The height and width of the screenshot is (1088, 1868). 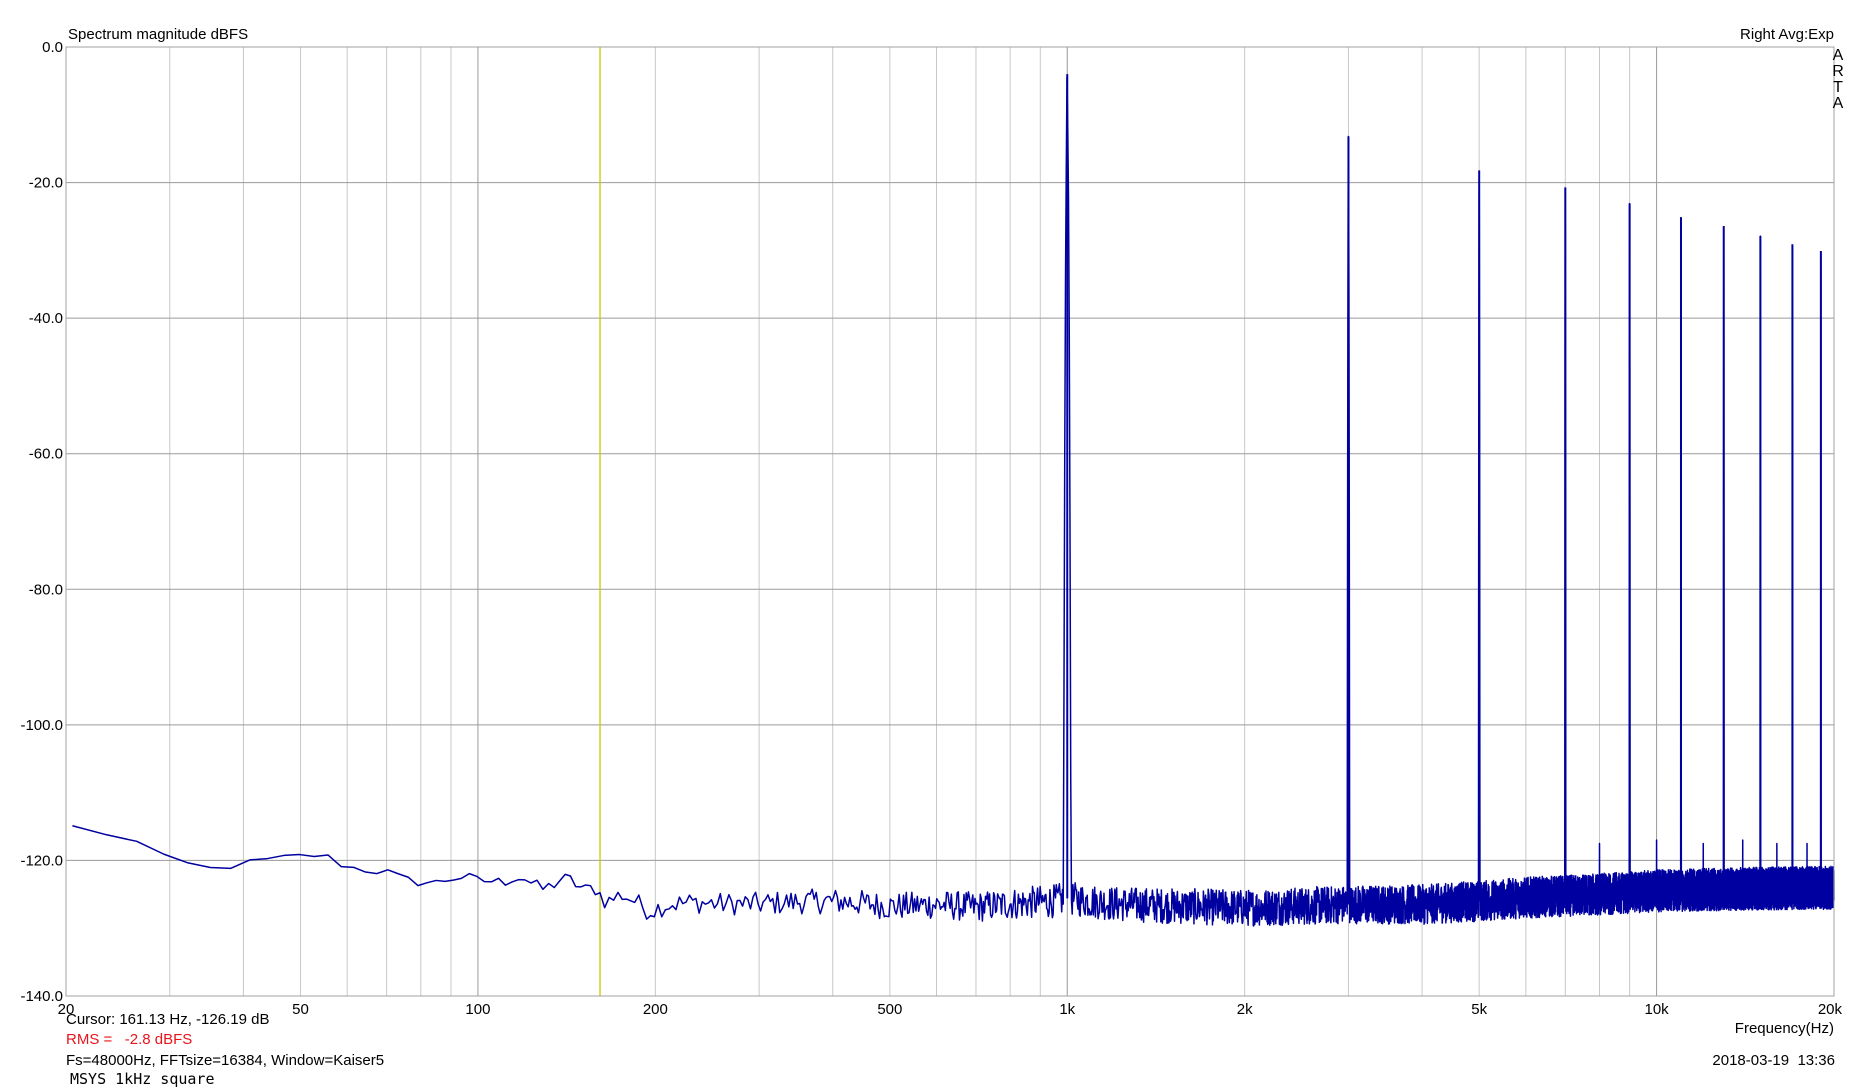 What do you see at coordinates (889, 1009) in the screenshot?
I see `x-tick-label: 500` at bounding box center [889, 1009].